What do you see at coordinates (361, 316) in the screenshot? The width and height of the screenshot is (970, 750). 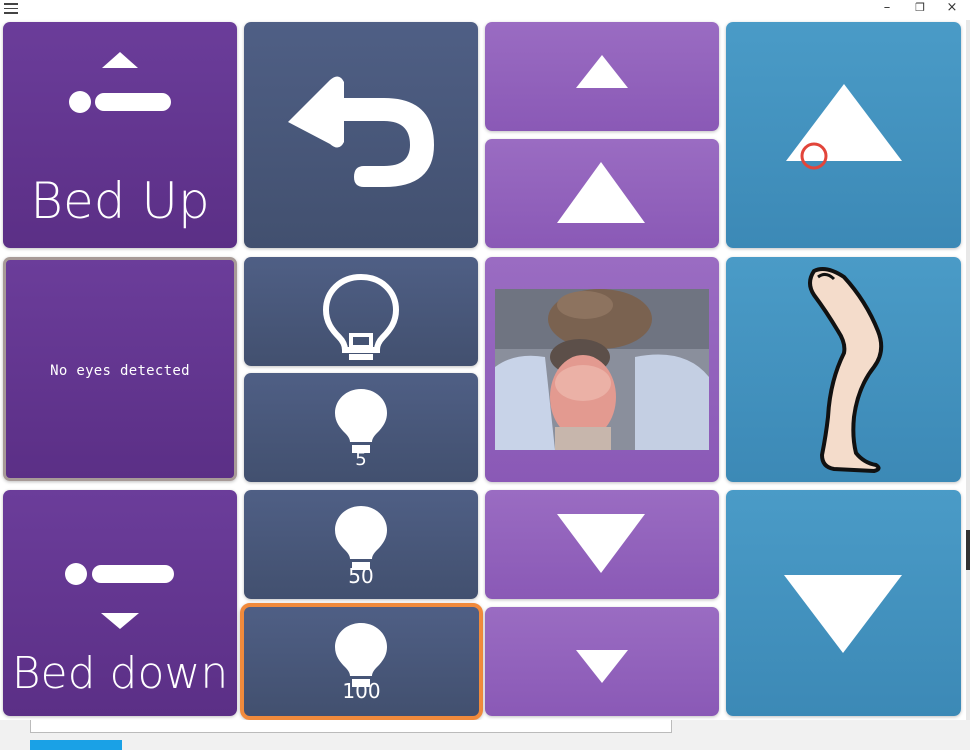 I see `lightbulb-outline-icon` at bounding box center [361, 316].